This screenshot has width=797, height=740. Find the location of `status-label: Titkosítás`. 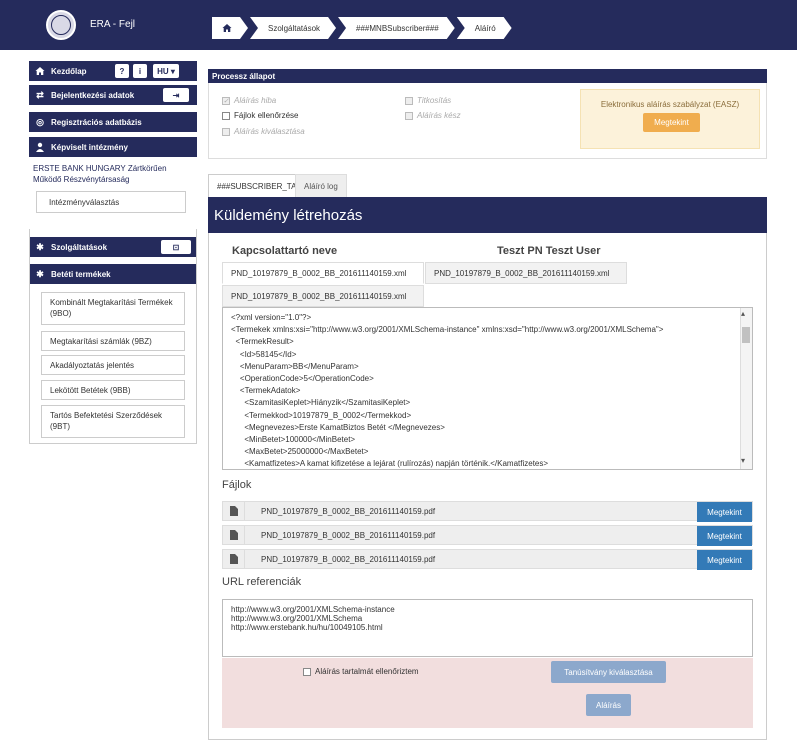

status-label: Titkosítás is located at coordinates (434, 100).